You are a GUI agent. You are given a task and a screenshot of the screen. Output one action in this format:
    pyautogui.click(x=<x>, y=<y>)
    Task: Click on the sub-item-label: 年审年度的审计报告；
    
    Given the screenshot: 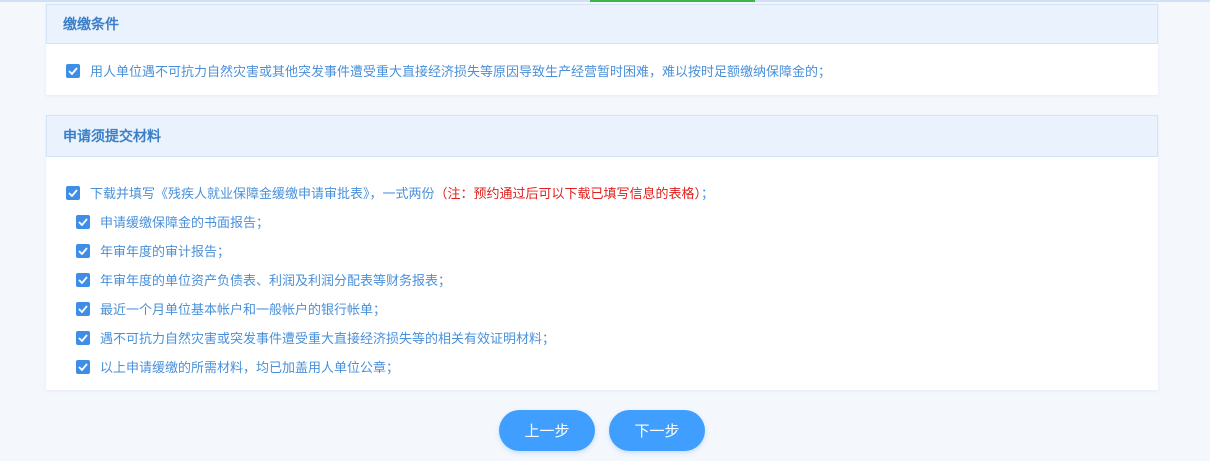 What is the action you would take?
    pyautogui.click(x=165, y=252)
    